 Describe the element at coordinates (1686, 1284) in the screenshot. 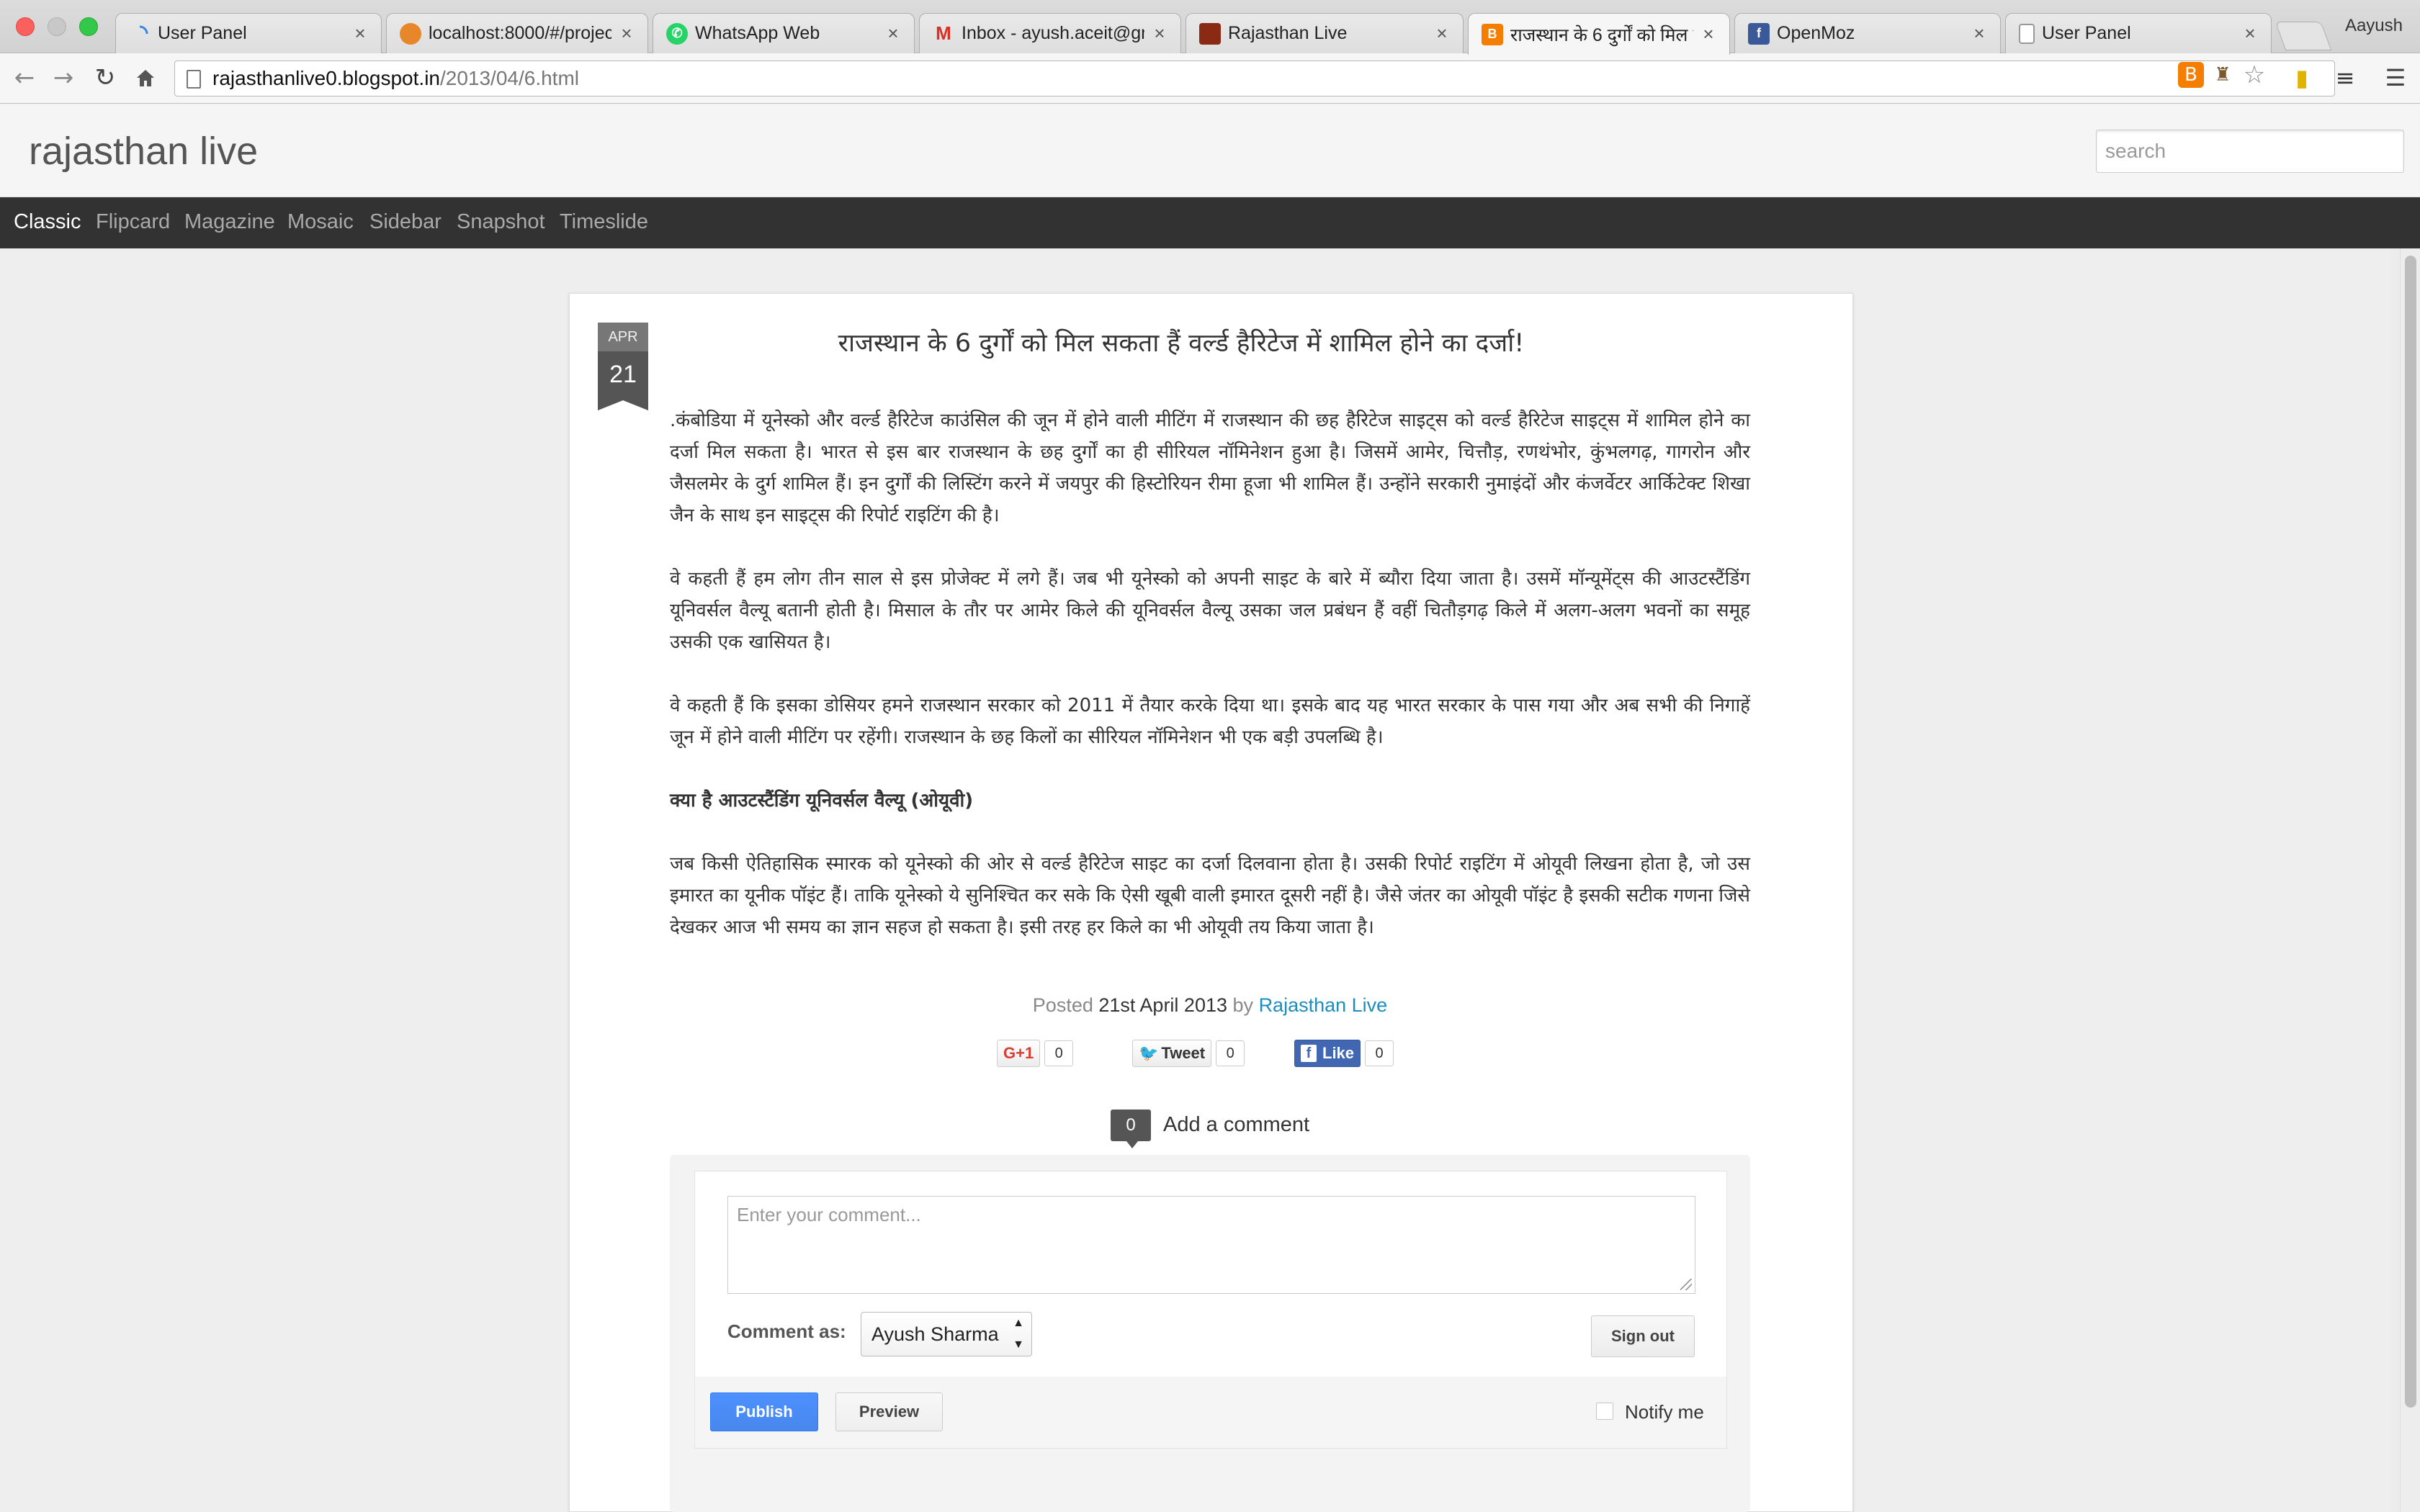

I see `resize-grip-icon` at that location.